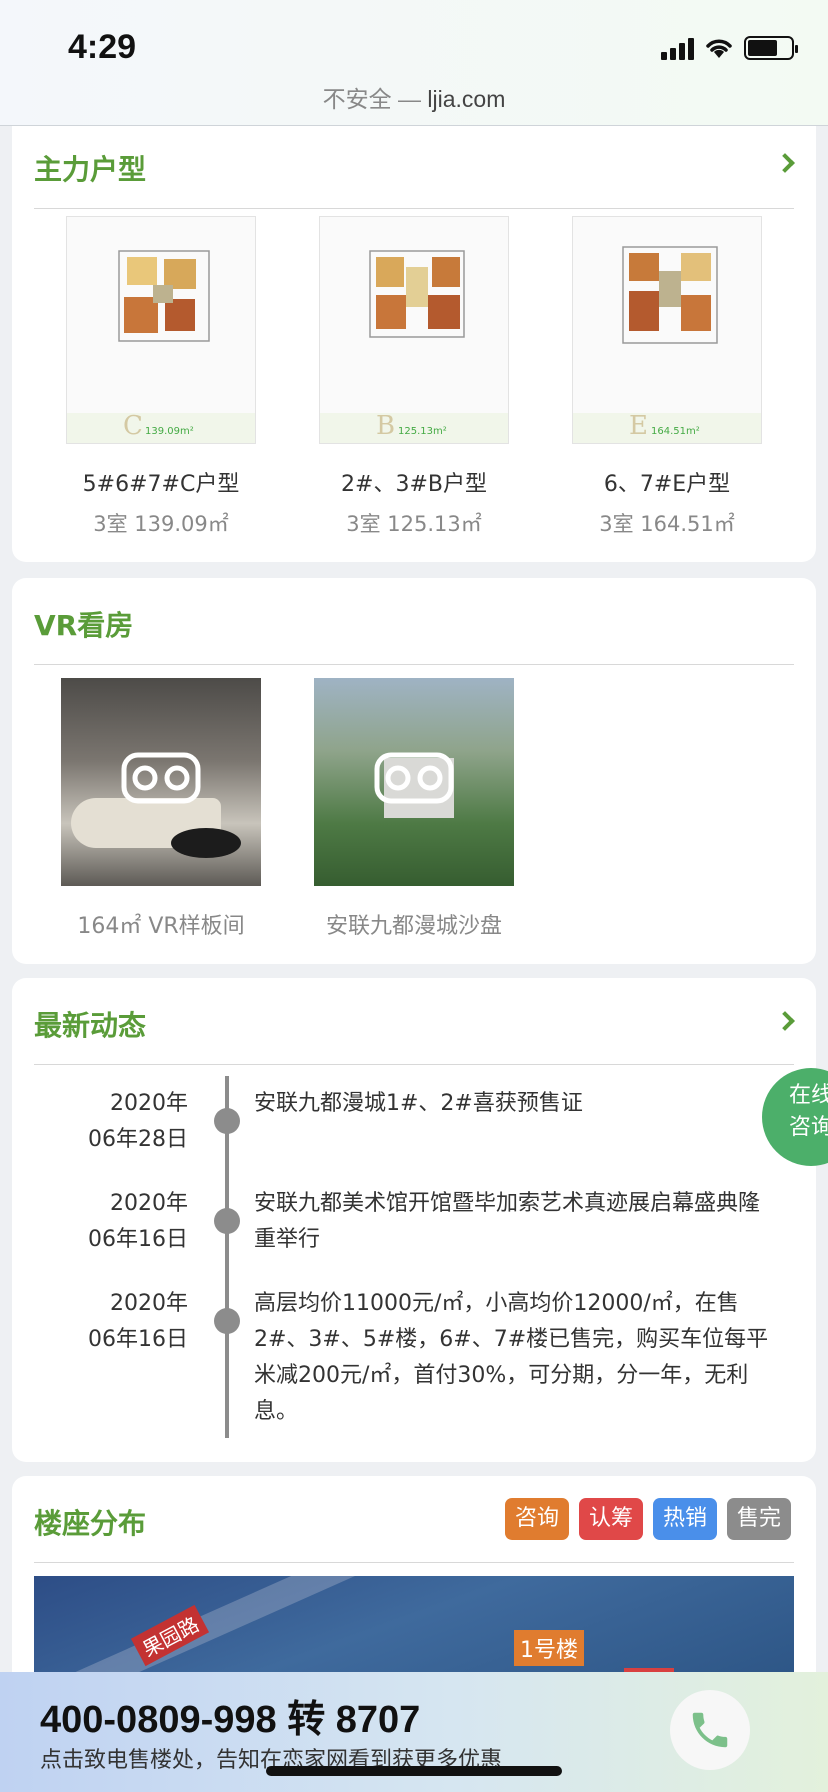 Image resolution: width=828 pixels, height=1792 pixels. What do you see at coordinates (413, 926) in the screenshot?
I see `vr-label: 安联九都漫城沙盘` at bounding box center [413, 926].